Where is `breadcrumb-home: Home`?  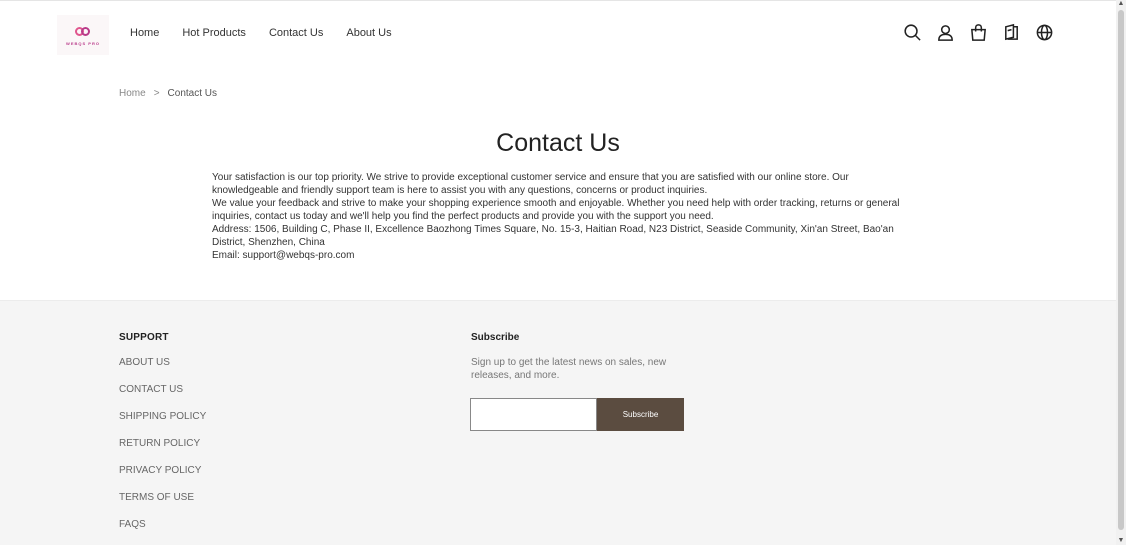 breadcrumb-home: Home is located at coordinates (132, 93).